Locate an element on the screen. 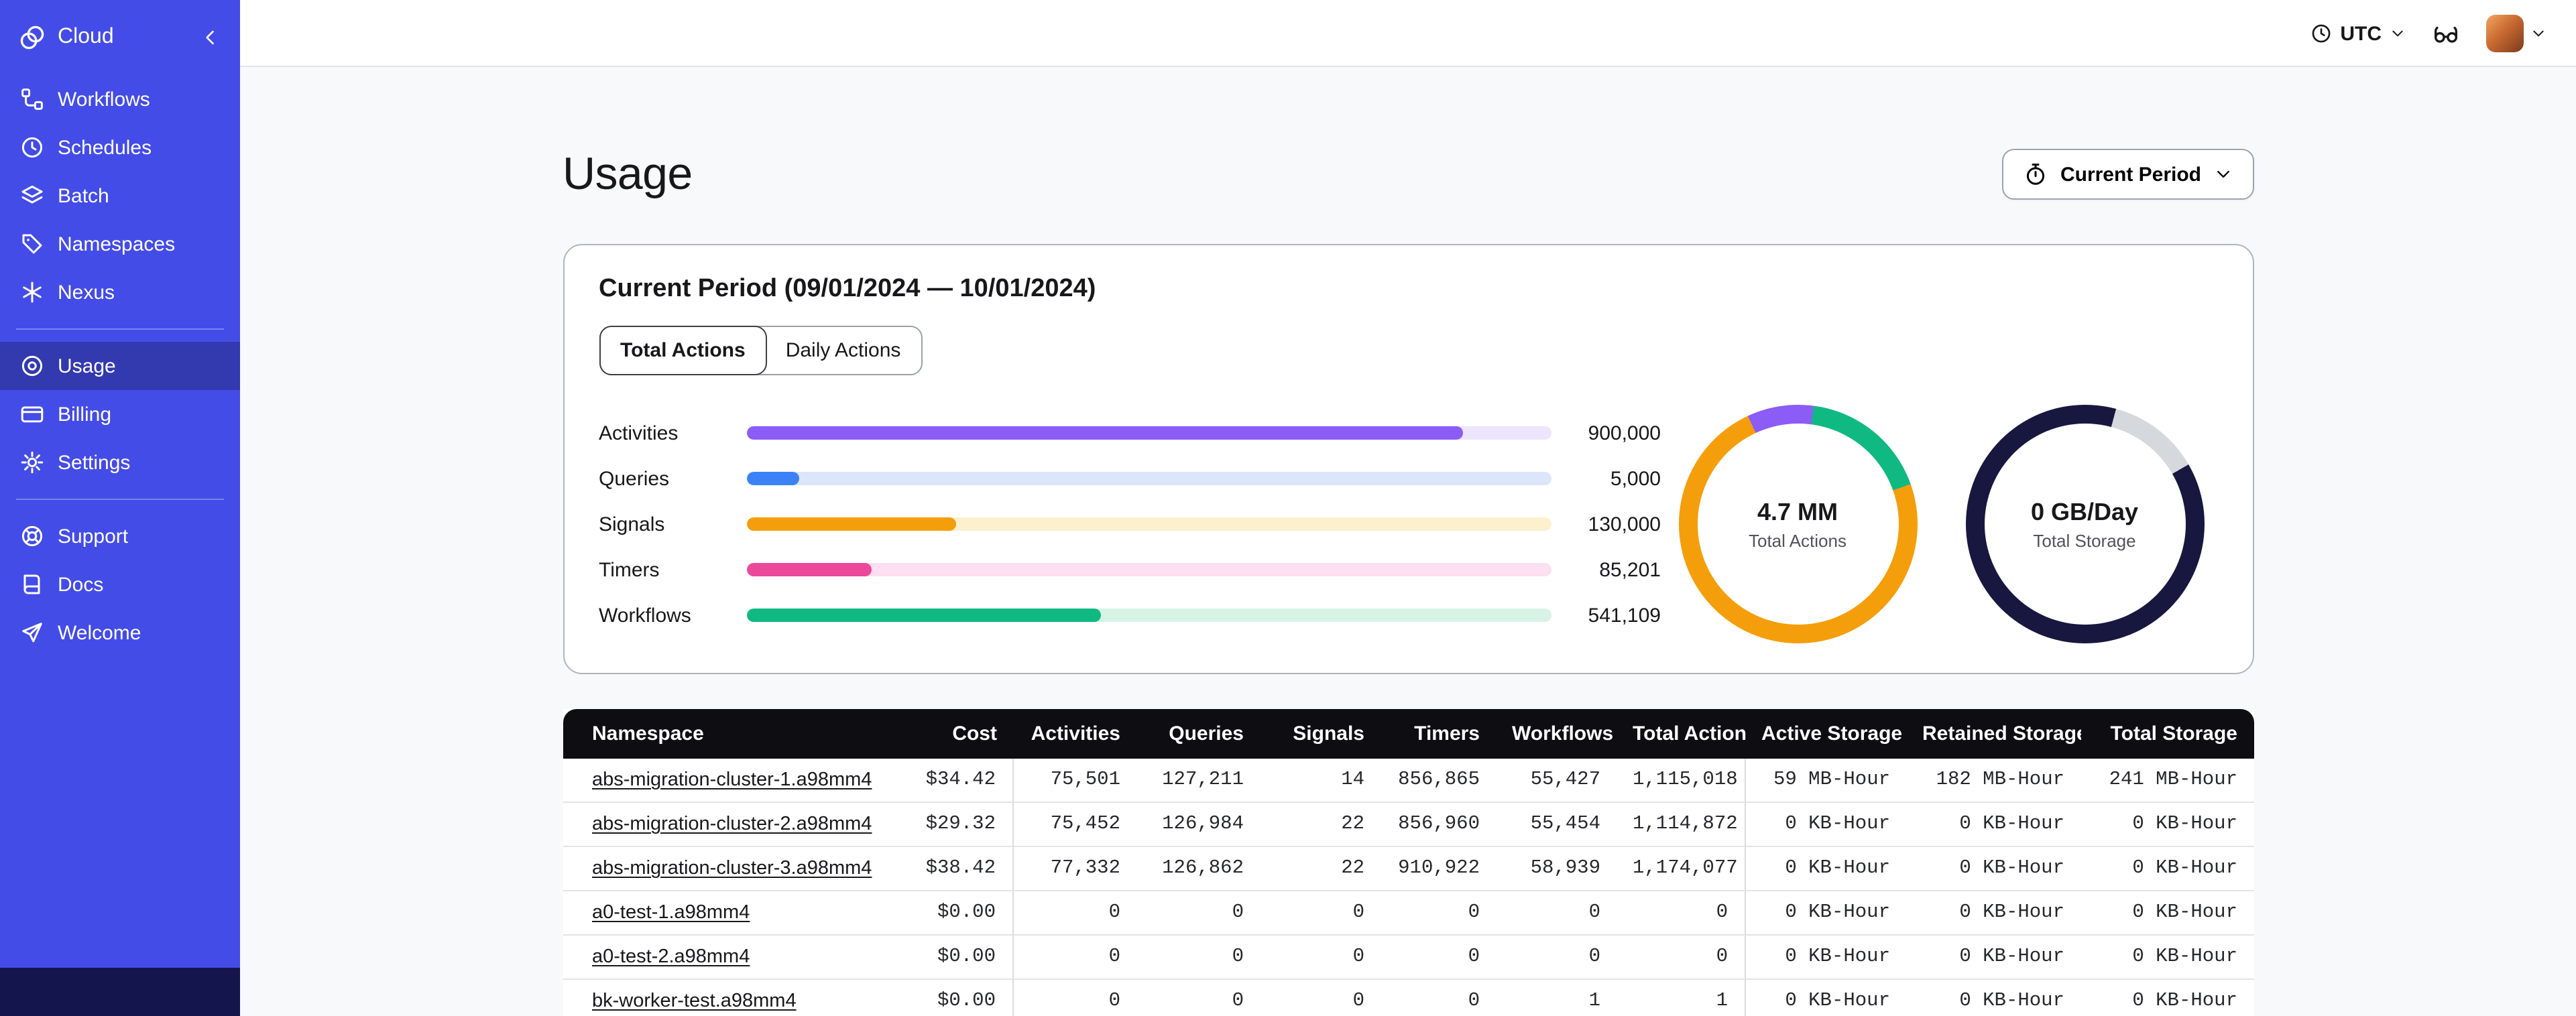  namespace-link: abs-migration-cluster-3.a98mm4 is located at coordinates (732, 869).